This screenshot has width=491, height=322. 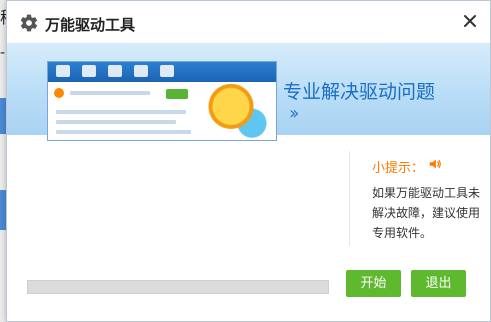 What do you see at coordinates (398, 168) in the screenshot?
I see `tip-title: 小提示：` at bounding box center [398, 168].